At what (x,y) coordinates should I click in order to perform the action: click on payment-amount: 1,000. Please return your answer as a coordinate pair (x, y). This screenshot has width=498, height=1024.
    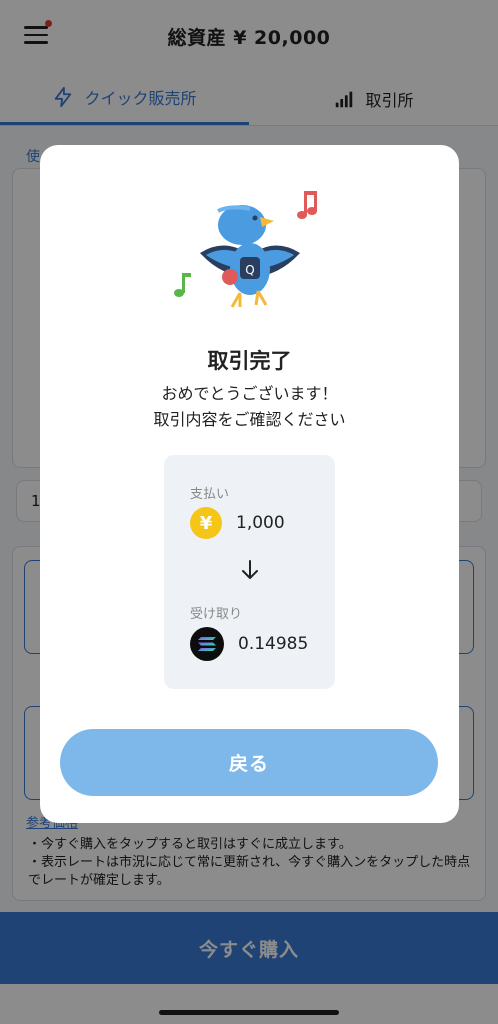
    Looking at the image, I should click on (260, 523).